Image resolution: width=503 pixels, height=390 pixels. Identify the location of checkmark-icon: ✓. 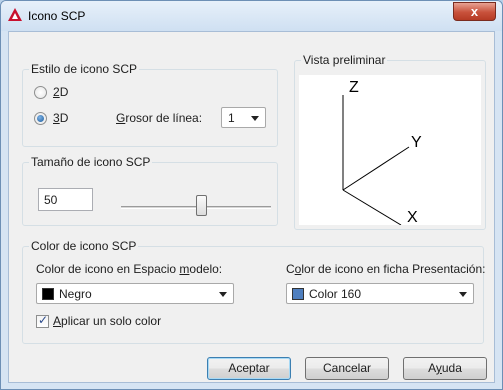
(43, 320).